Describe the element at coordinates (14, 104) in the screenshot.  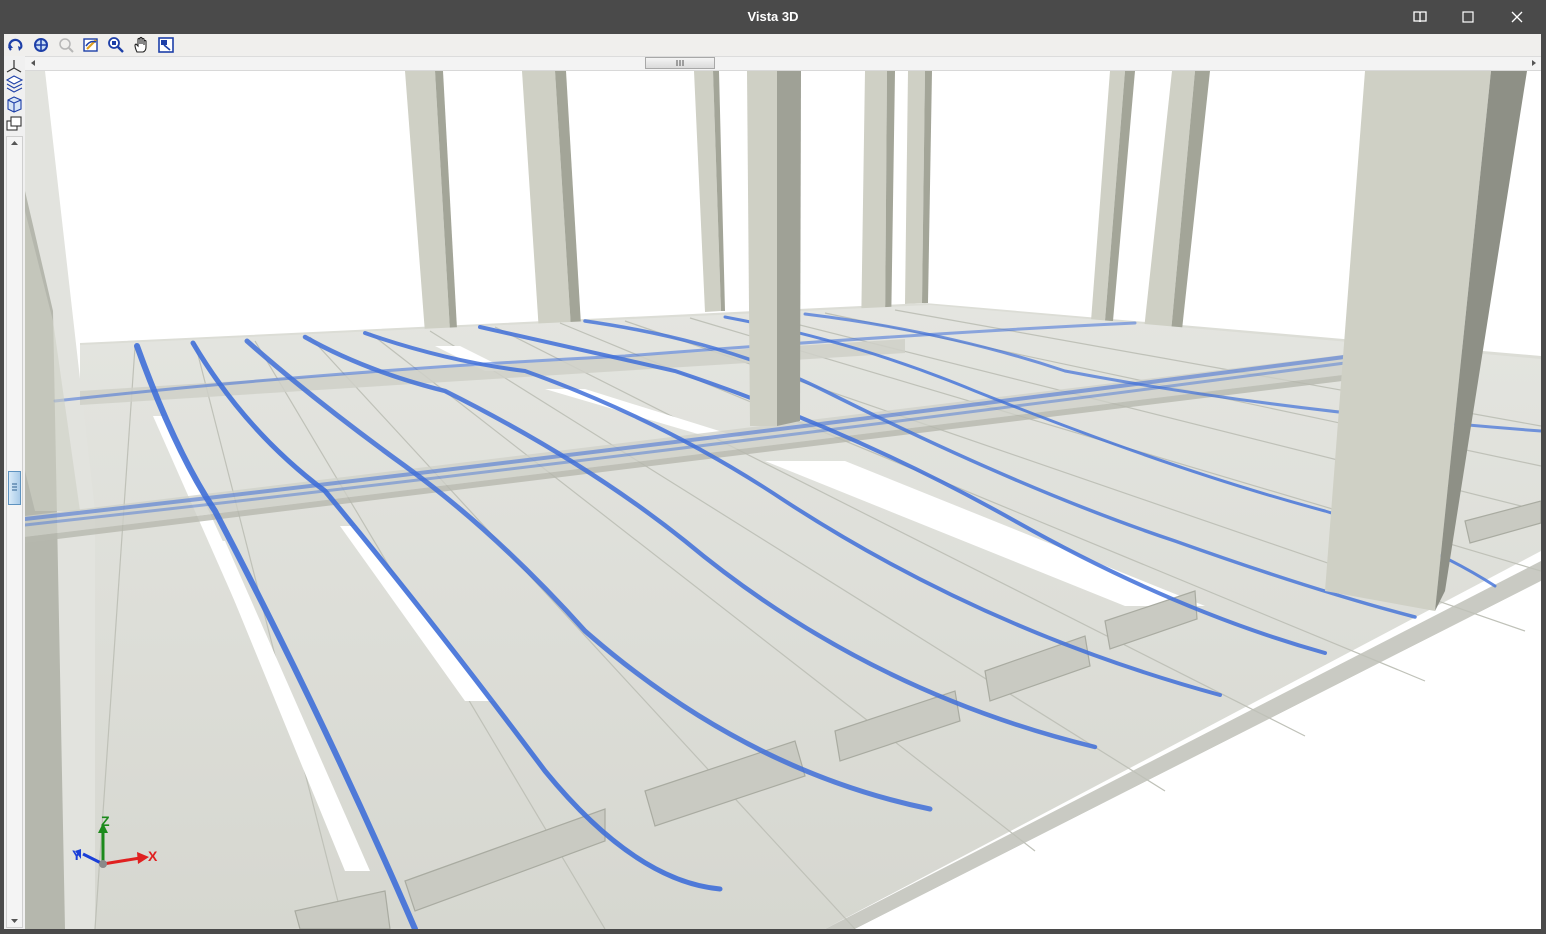
I see `cube-icon` at that location.